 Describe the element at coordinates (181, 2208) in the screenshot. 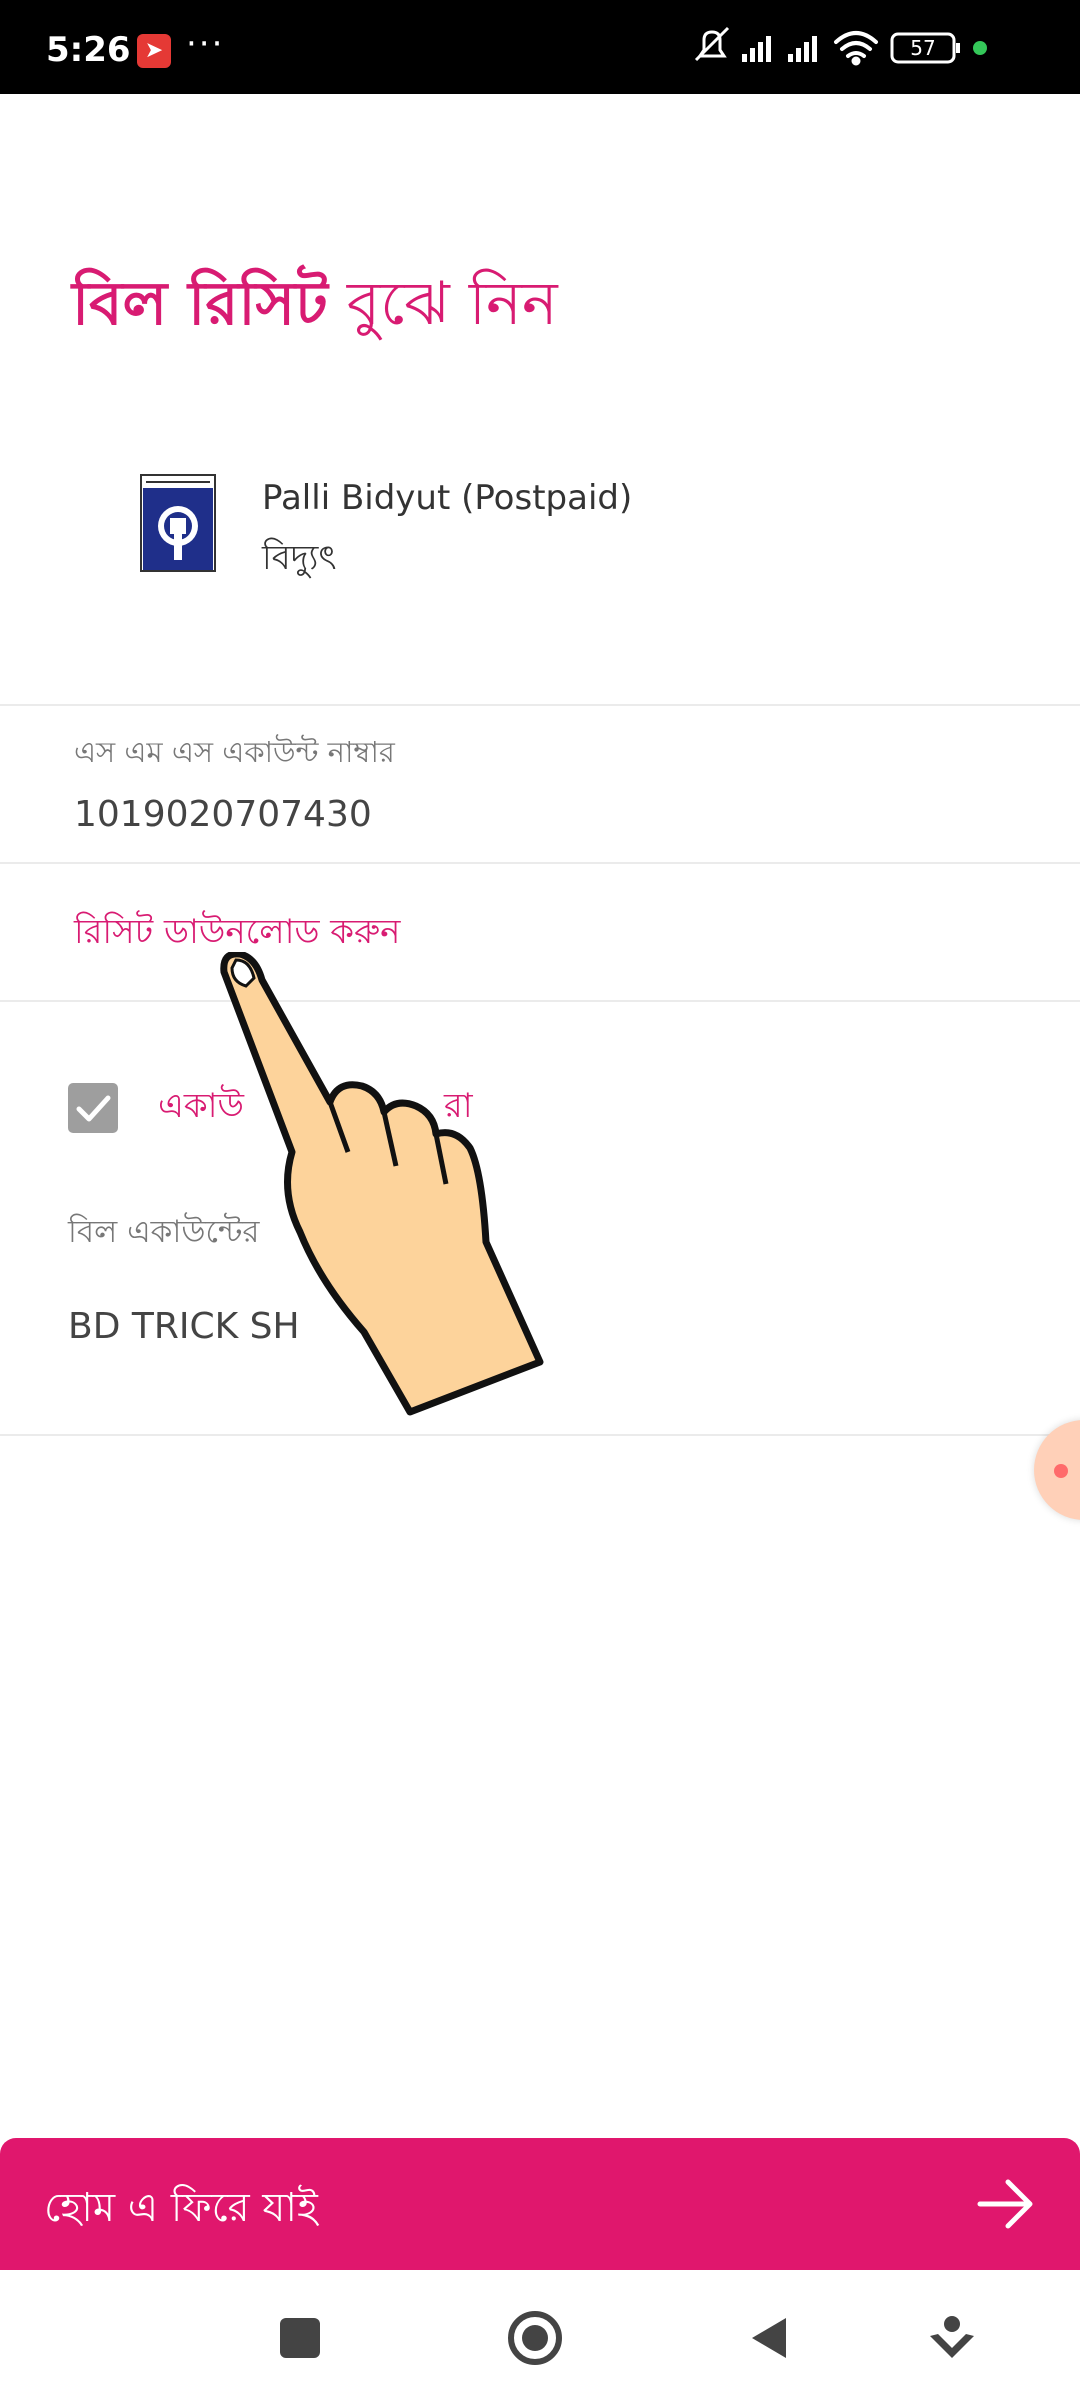

I see `home-button-label: হোম এ ফিরে যাই` at that location.